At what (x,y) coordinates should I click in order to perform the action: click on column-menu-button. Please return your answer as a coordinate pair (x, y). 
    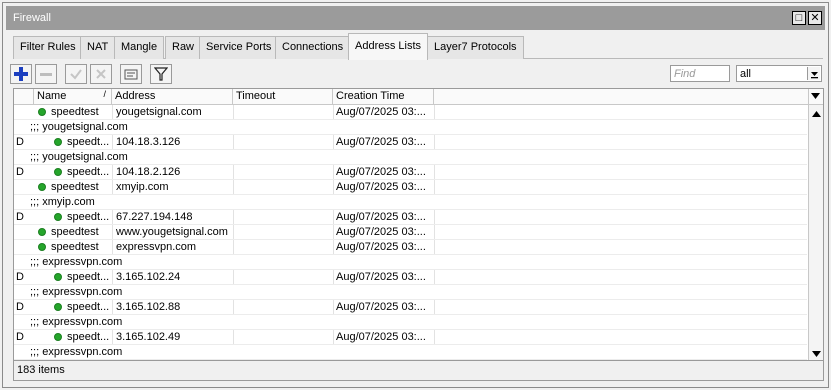
    Looking at the image, I should click on (815, 96).